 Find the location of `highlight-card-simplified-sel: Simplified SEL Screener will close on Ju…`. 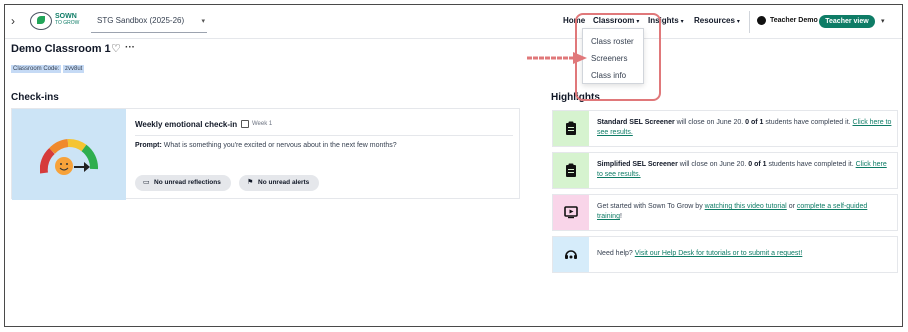

highlight-card-simplified-sel: Simplified SEL Screener will close on Ju… is located at coordinates (725, 170).